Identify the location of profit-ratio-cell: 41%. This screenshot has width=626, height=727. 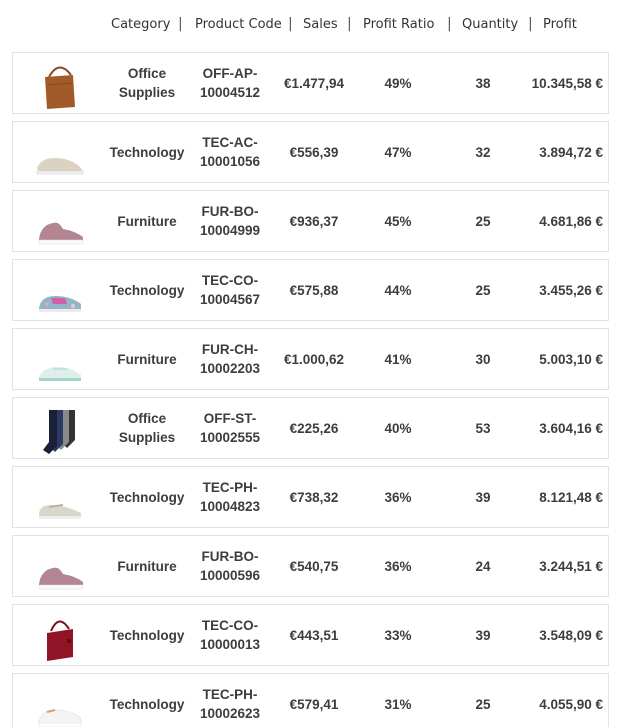
(398, 359).